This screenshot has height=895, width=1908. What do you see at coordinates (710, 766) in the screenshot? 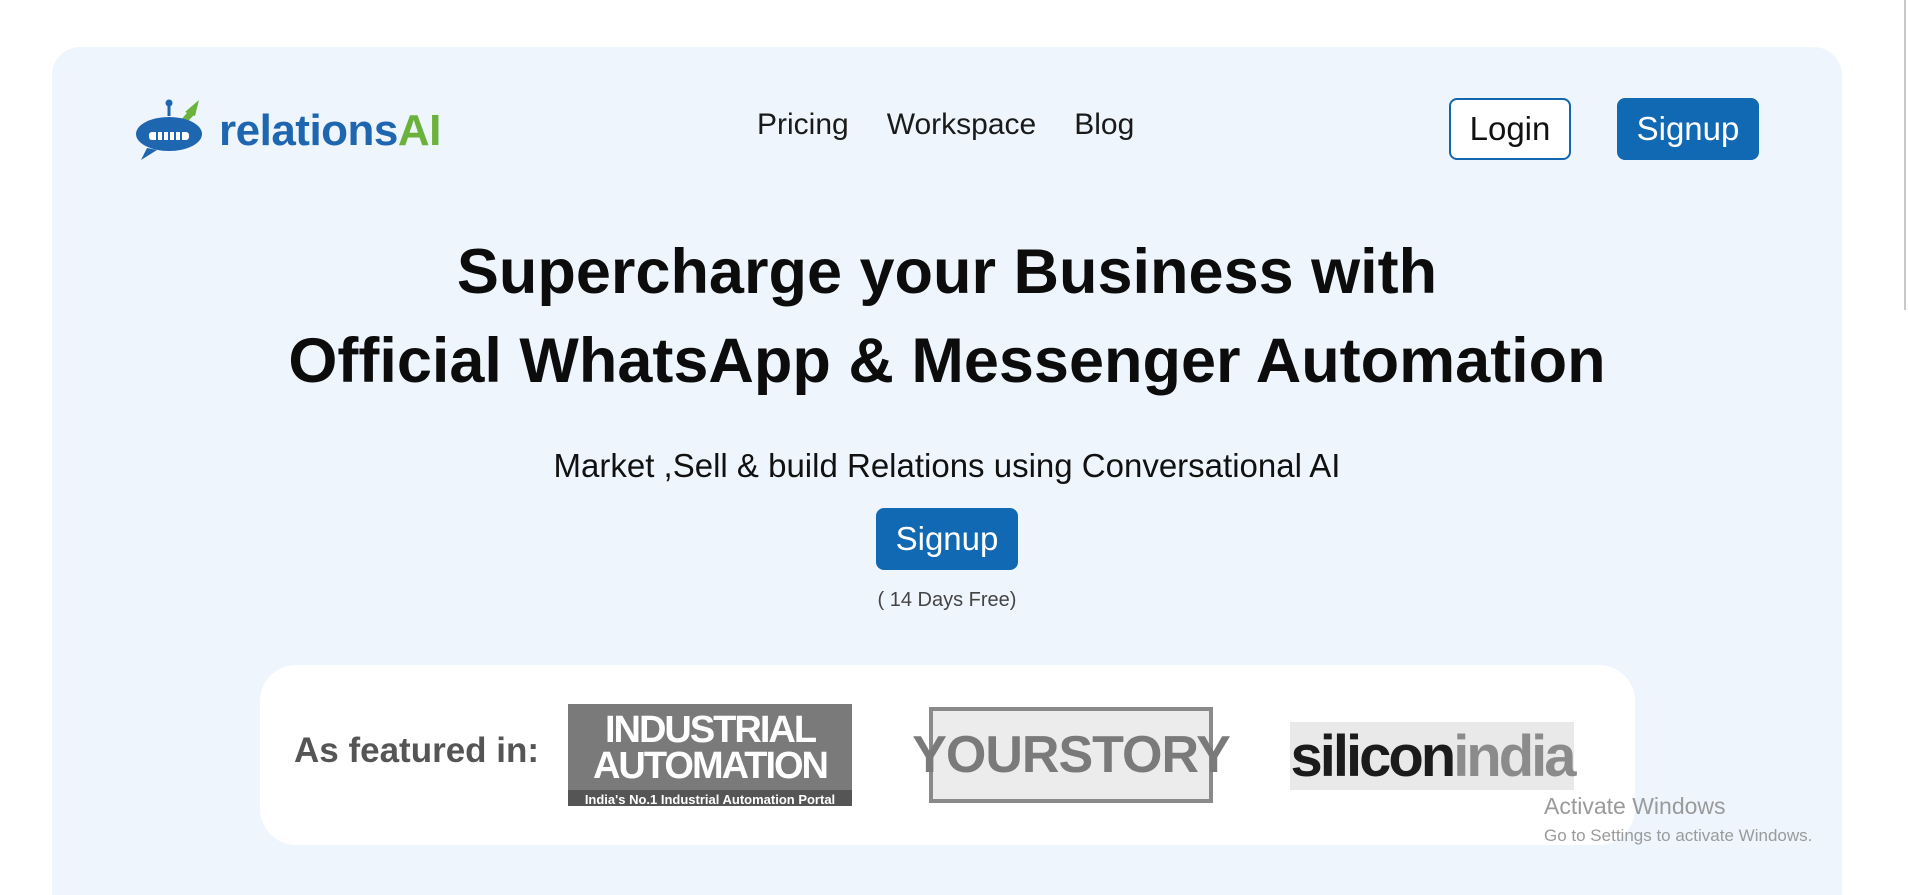
I see `ia-logo-line2: AUTOMATION` at bounding box center [710, 766].